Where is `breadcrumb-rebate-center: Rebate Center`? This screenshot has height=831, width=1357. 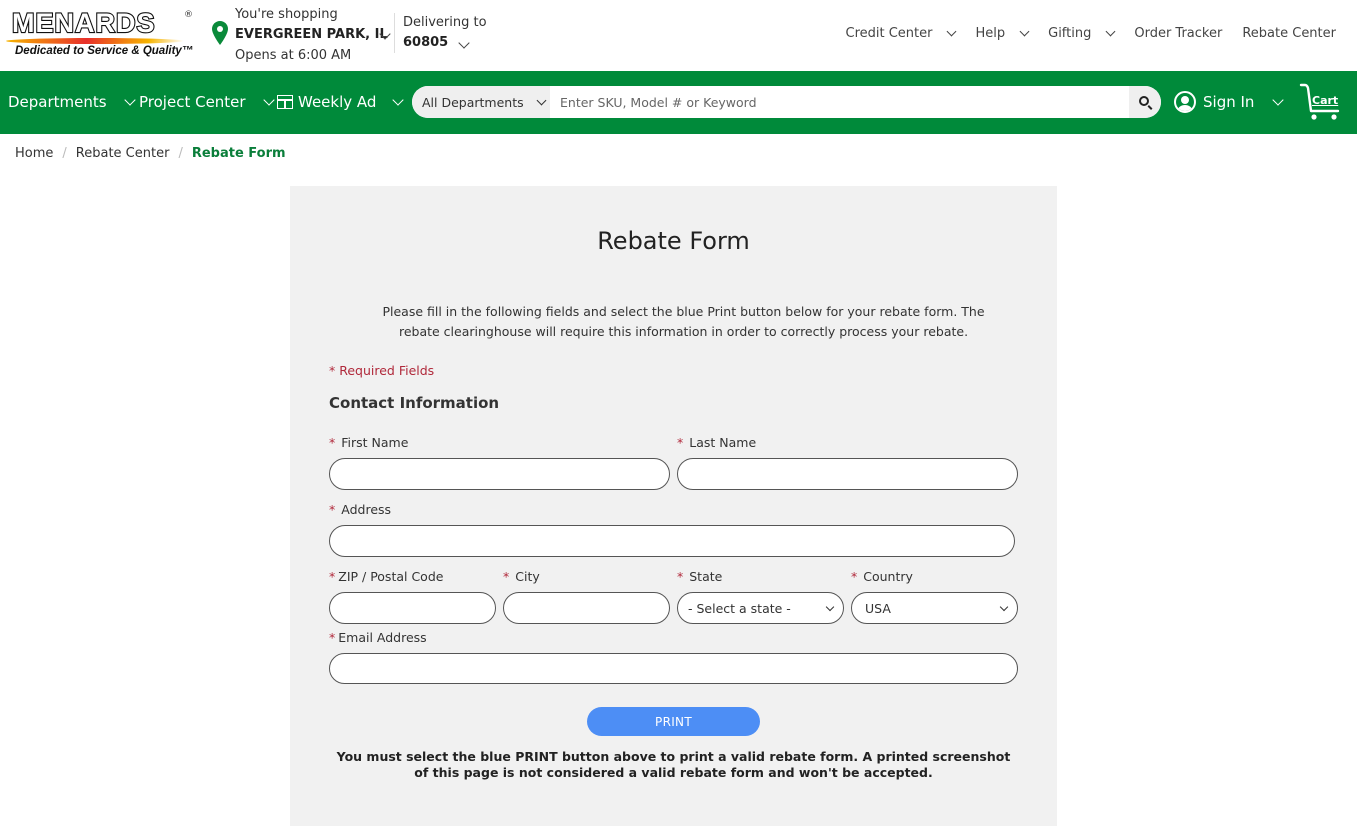
breadcrumb-rebate-center: Rebate Center is located at coordinates (123, 153).